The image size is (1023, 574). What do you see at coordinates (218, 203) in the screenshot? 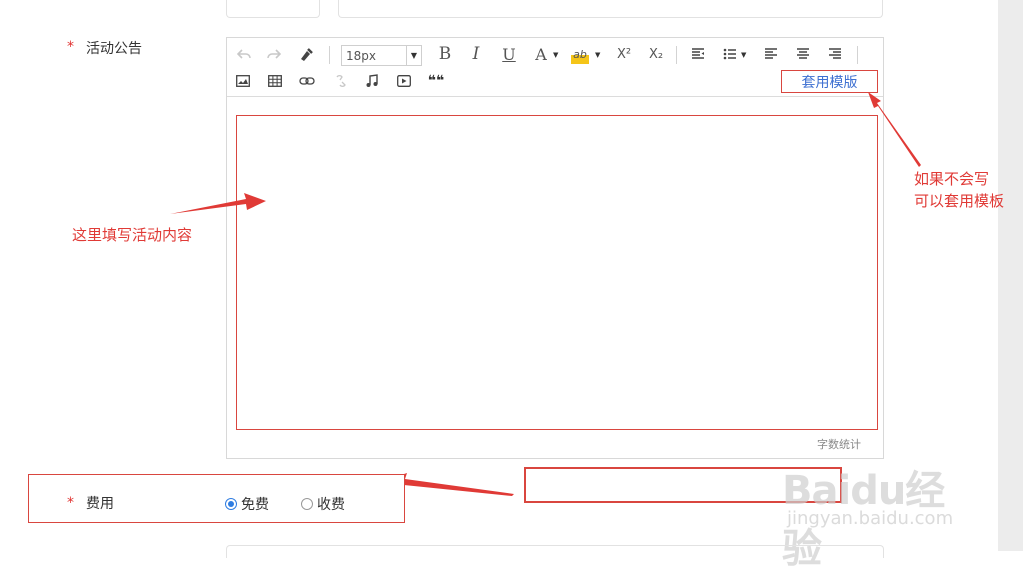
I see `arrow-to-content` at bounding box center [218, 203].